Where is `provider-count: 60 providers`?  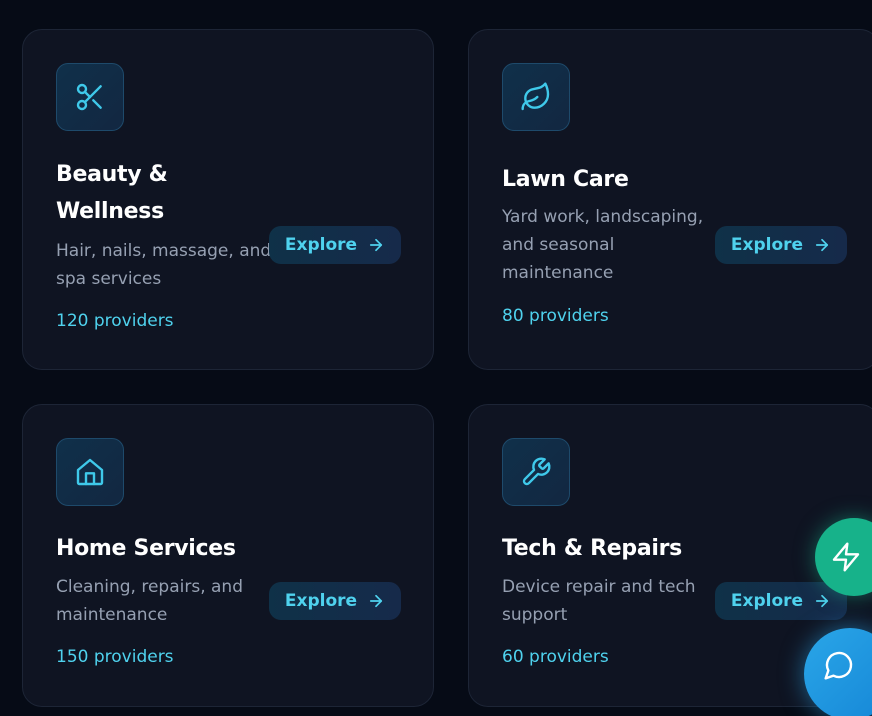 provider-count: 60 providers is located at coordinates (555, 657).